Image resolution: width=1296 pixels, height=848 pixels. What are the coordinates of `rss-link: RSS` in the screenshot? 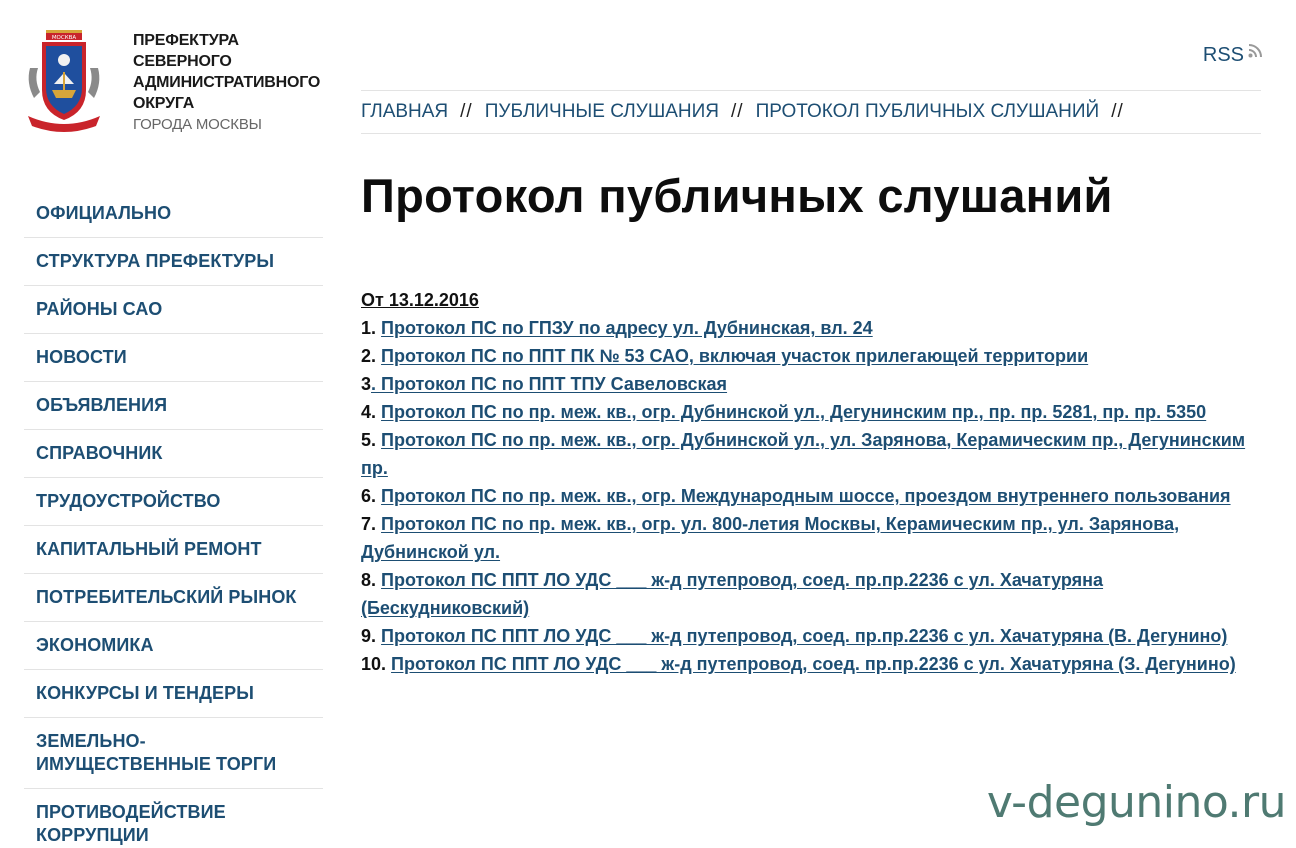 It's located at (1232, 55).